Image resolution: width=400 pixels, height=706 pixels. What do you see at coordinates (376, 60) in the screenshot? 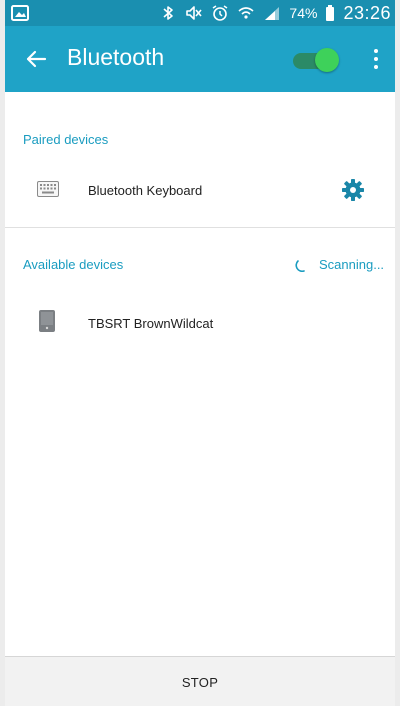
I see `more-options-icon` at bounding box center [376, 60].